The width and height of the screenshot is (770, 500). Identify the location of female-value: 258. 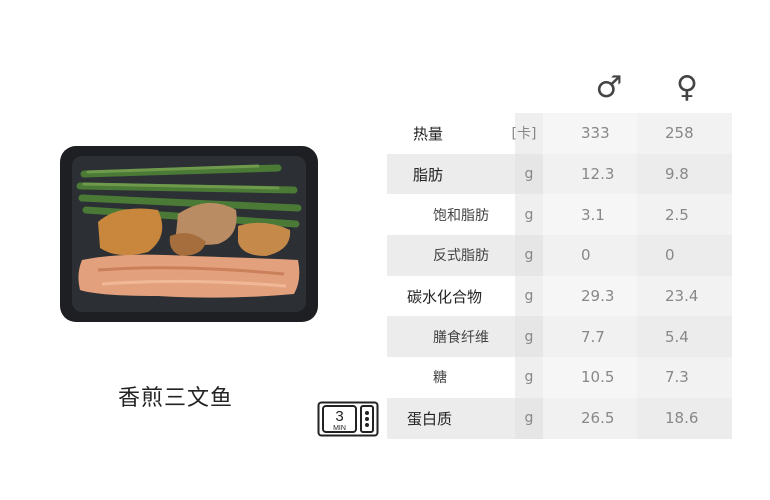
(679, 133).